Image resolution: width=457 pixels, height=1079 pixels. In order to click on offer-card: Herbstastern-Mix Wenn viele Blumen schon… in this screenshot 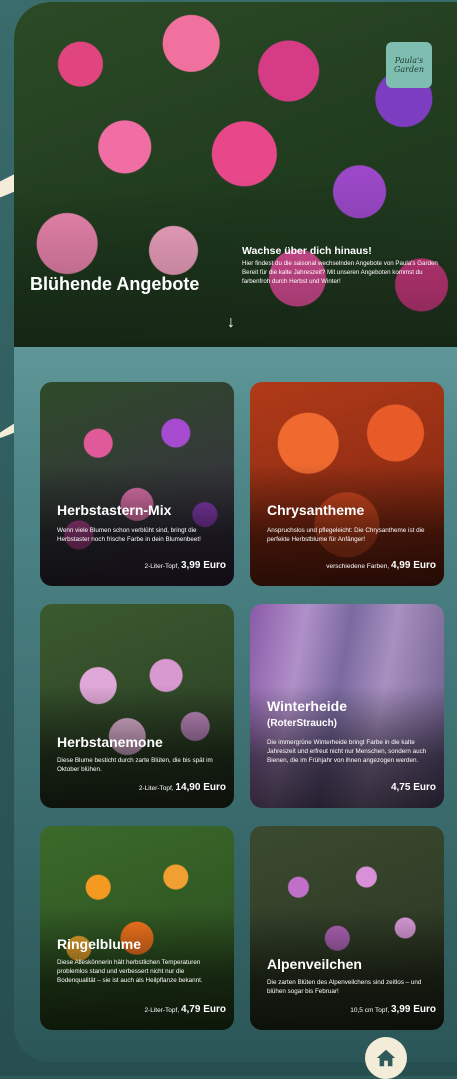, I will do `click(137, 484)`.